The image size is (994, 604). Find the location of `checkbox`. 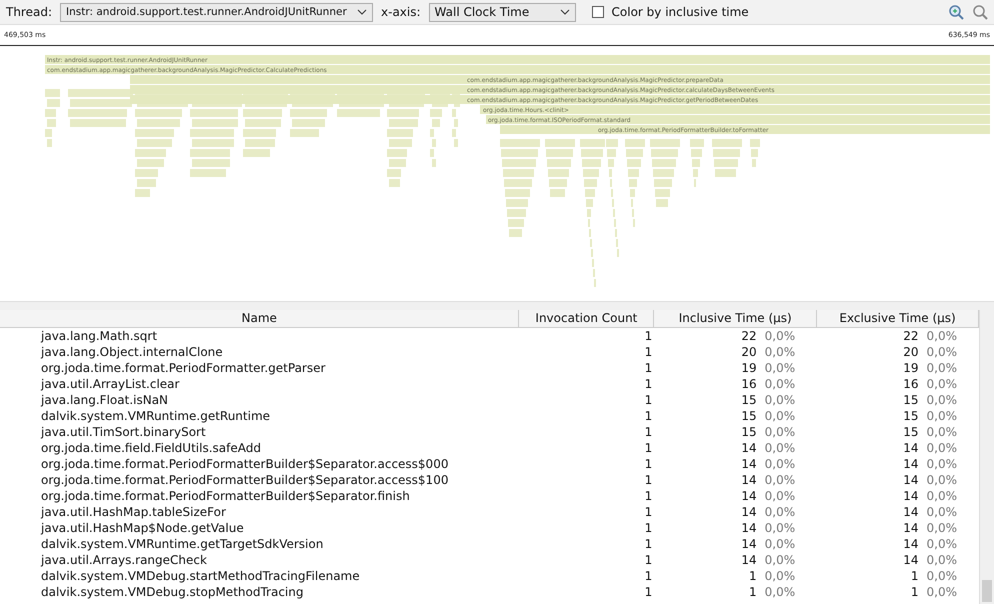

checkbox is located at coordinates (598, 12).